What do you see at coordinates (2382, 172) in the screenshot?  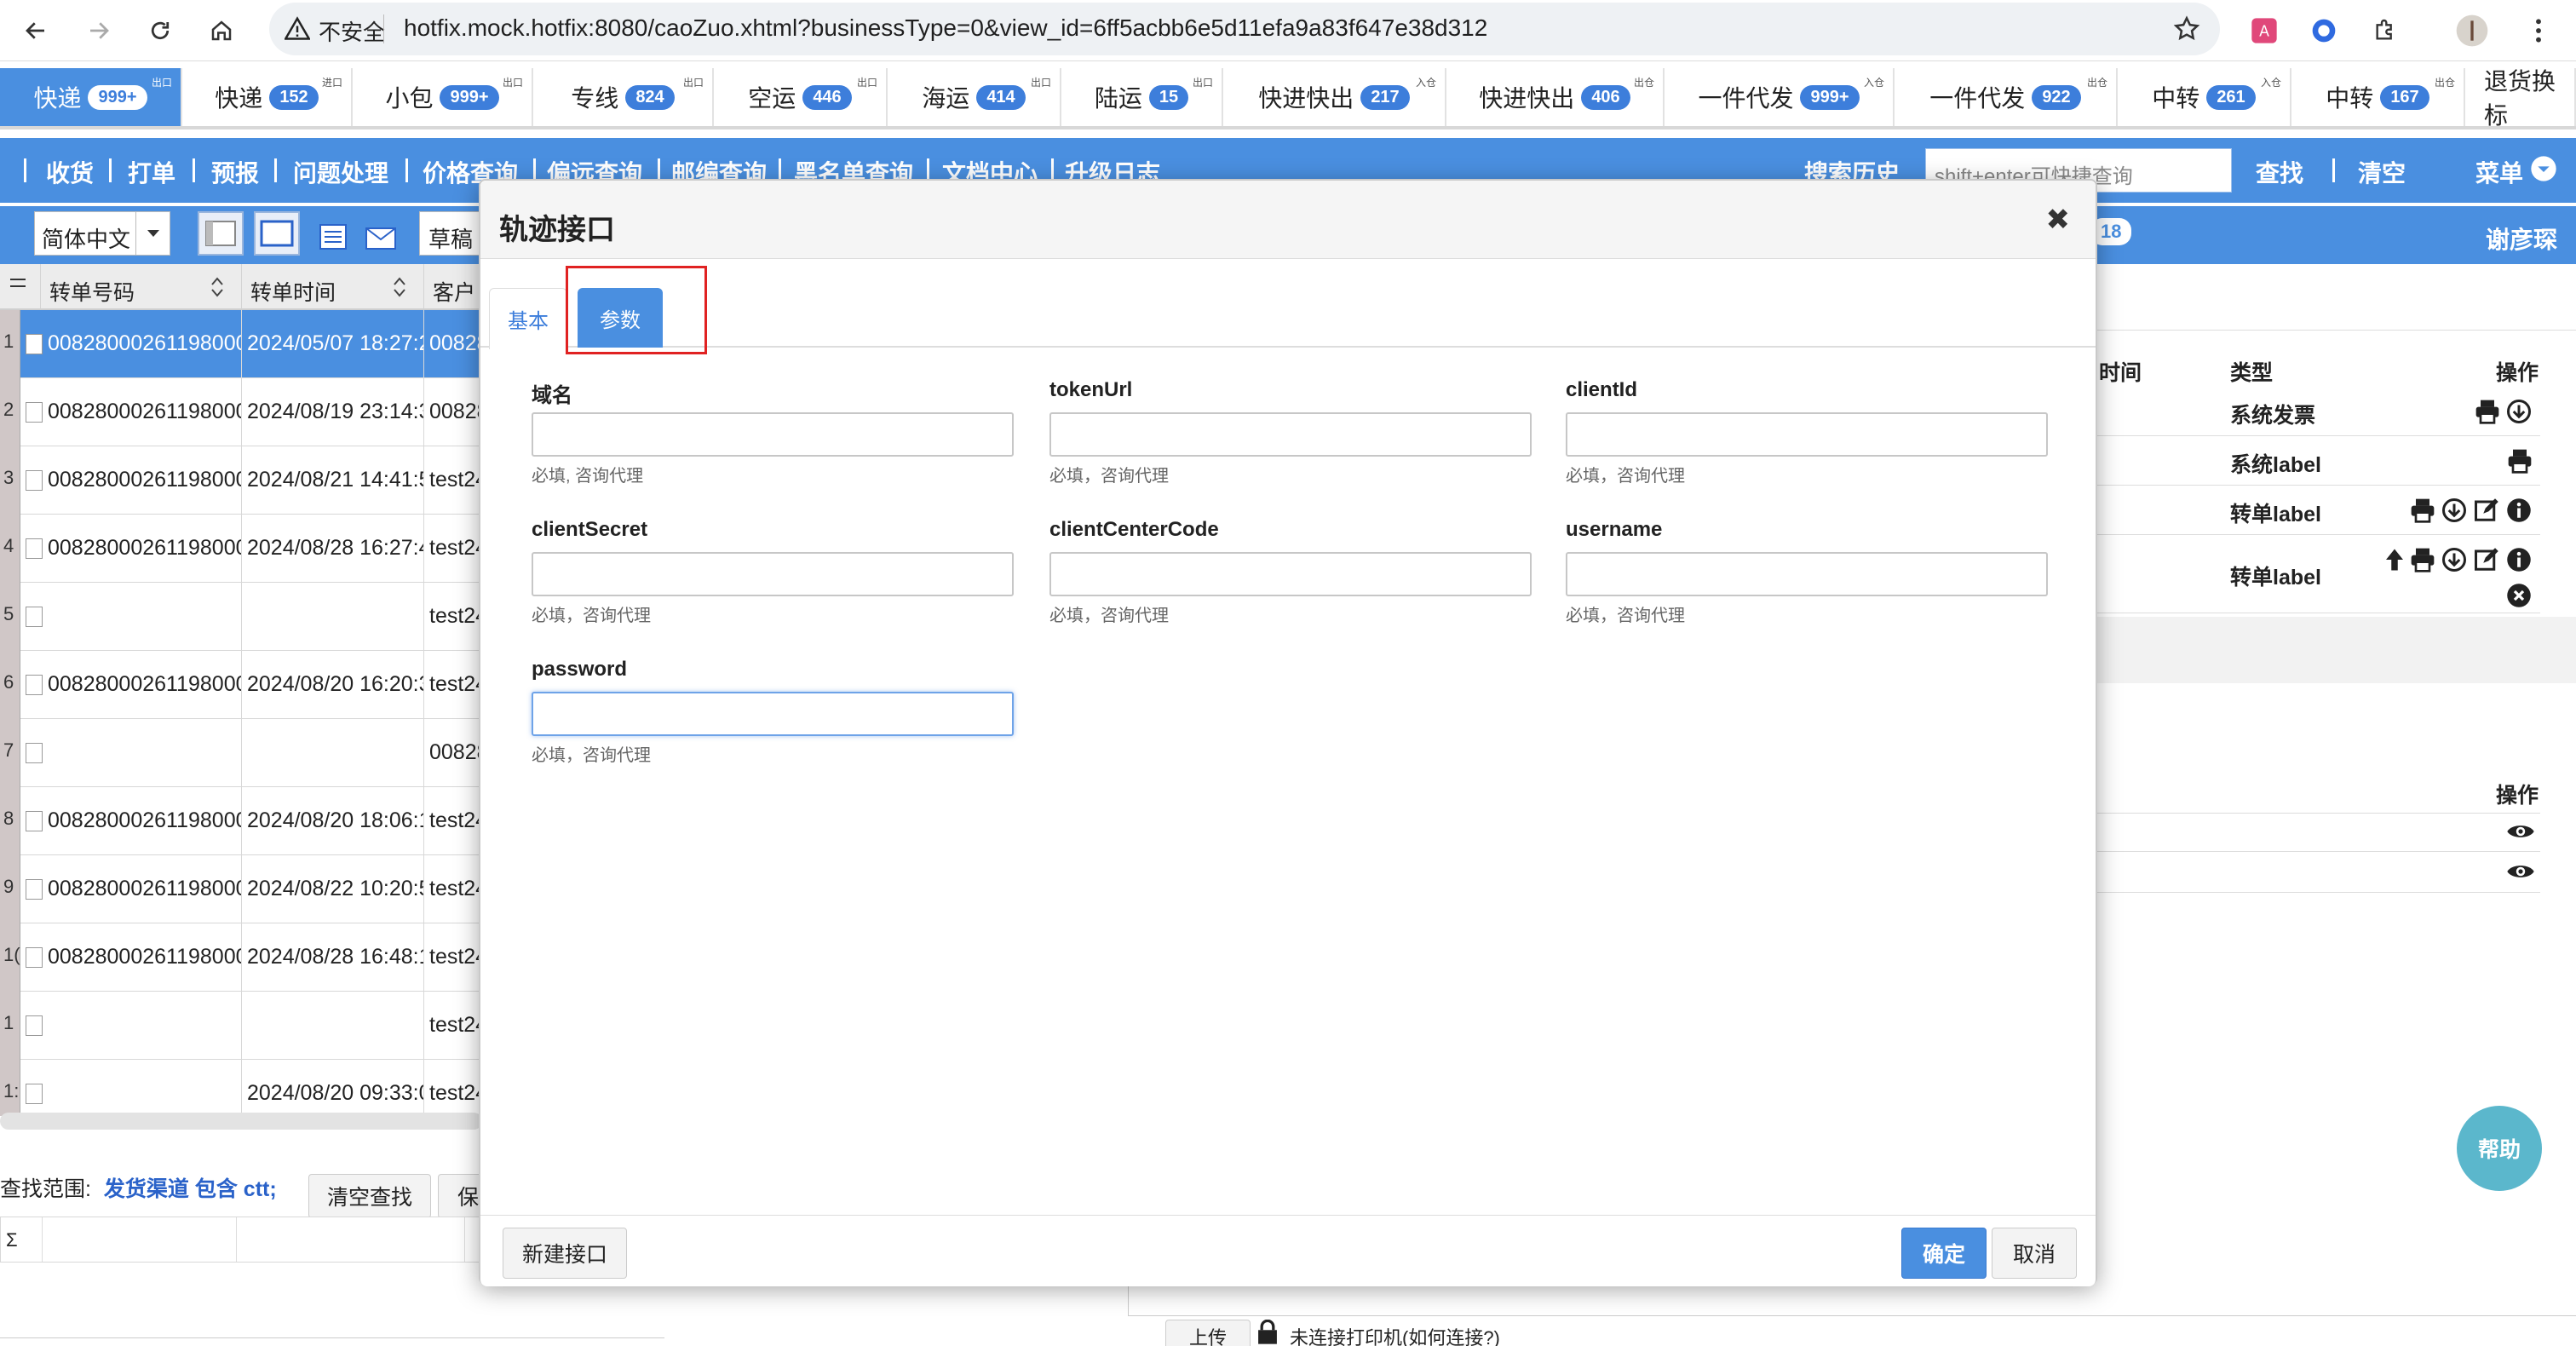 I see `clear-button: 清空` at bounding box center [2382, 172].